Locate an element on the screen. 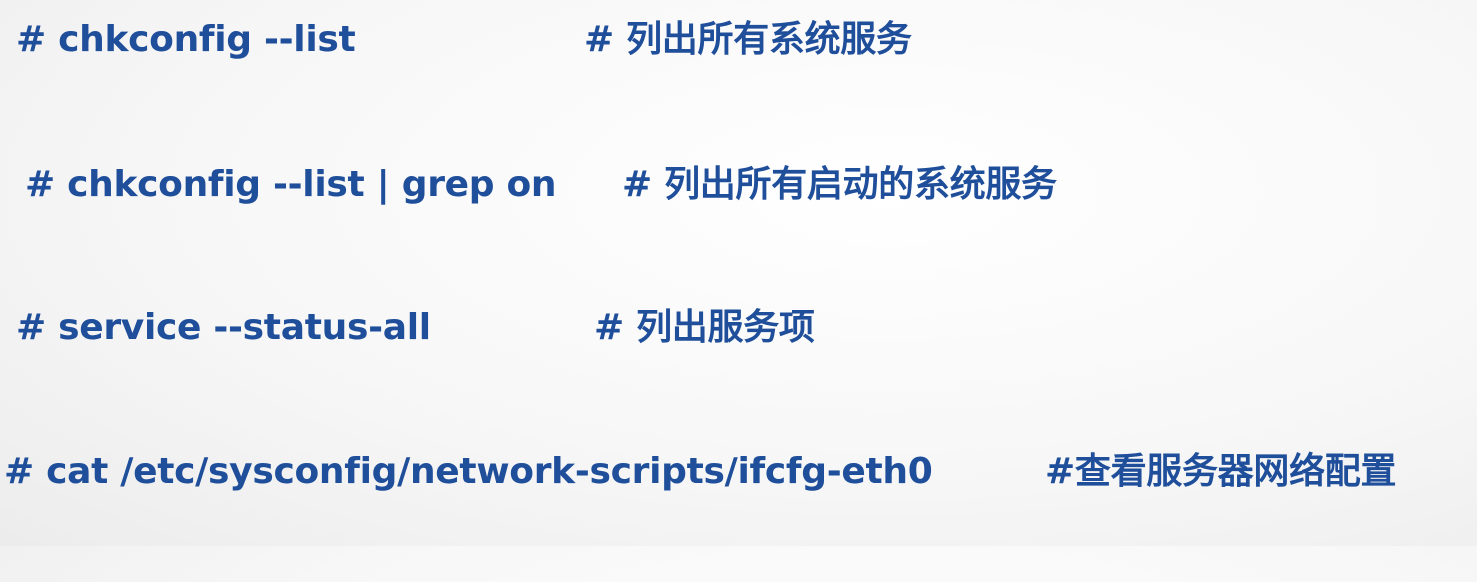 The width and height of the screenshot is (1477, 582). command-comment: # 列出所有启动的系统服务 is located at coordinates (839, 184).